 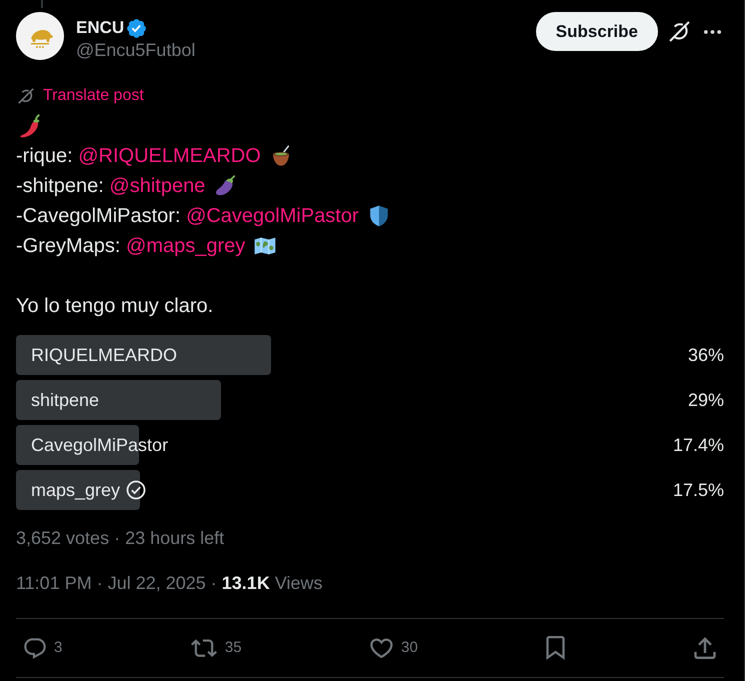 I want to click on mention-link: @maps_grey, so click(x=186, y=246).